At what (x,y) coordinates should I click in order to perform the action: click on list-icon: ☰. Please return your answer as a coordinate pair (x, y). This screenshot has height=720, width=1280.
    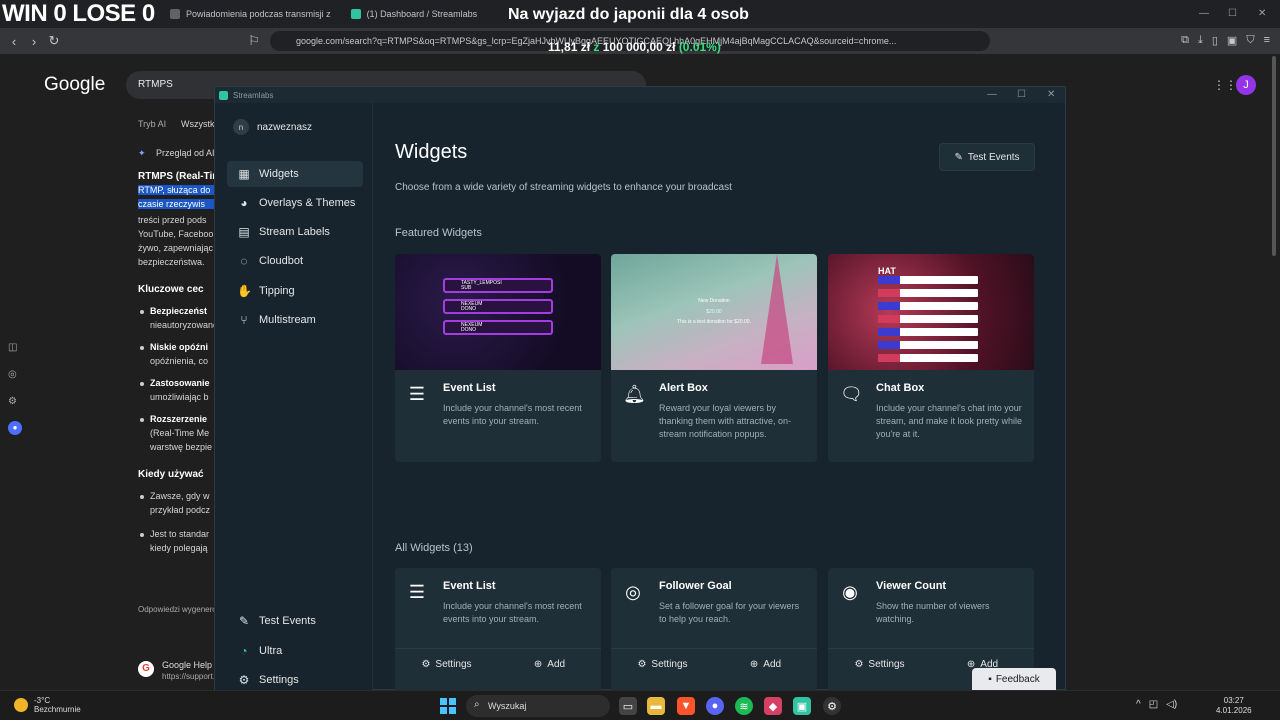
    Looking at the image, I should click on (417, 394).